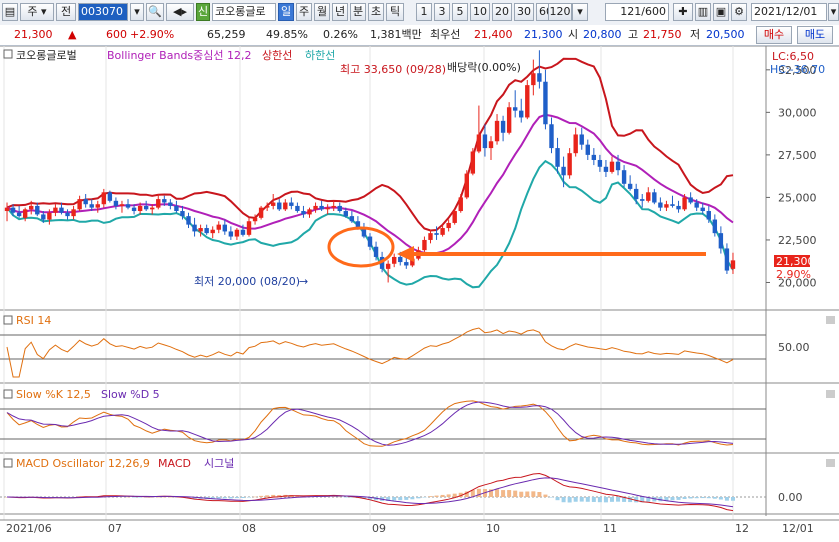 Image resolution: width=839 pixels, height=542 pixels. I want to click on up-arrow-icon: ▲, so click(72, 34).